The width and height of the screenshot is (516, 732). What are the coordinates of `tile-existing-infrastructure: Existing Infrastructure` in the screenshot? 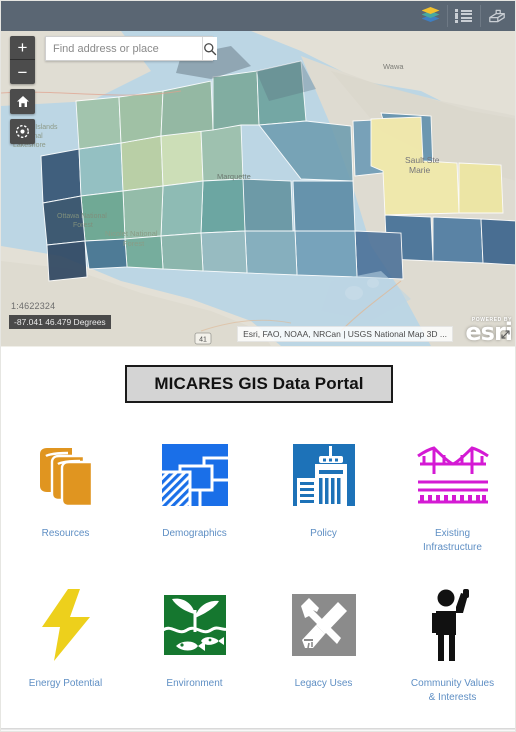 It's located at (451, 496).